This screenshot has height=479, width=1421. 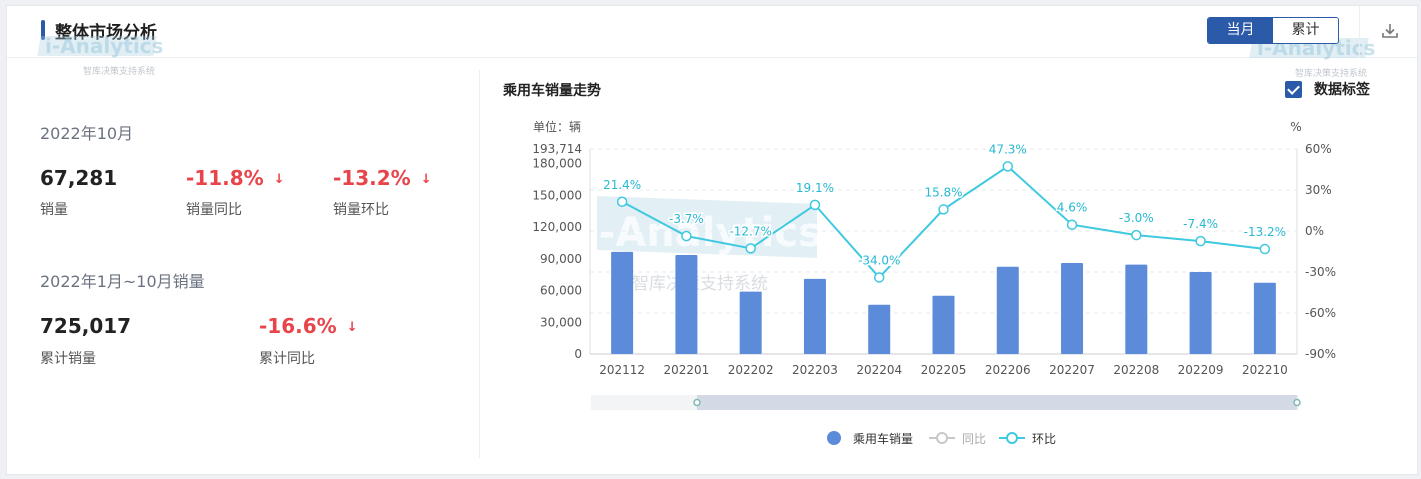 What do you see at coordinates (1136, 218) in the screenshot?
I see `data-label-mom: -3.0%` at bounding box center [1136, 218].